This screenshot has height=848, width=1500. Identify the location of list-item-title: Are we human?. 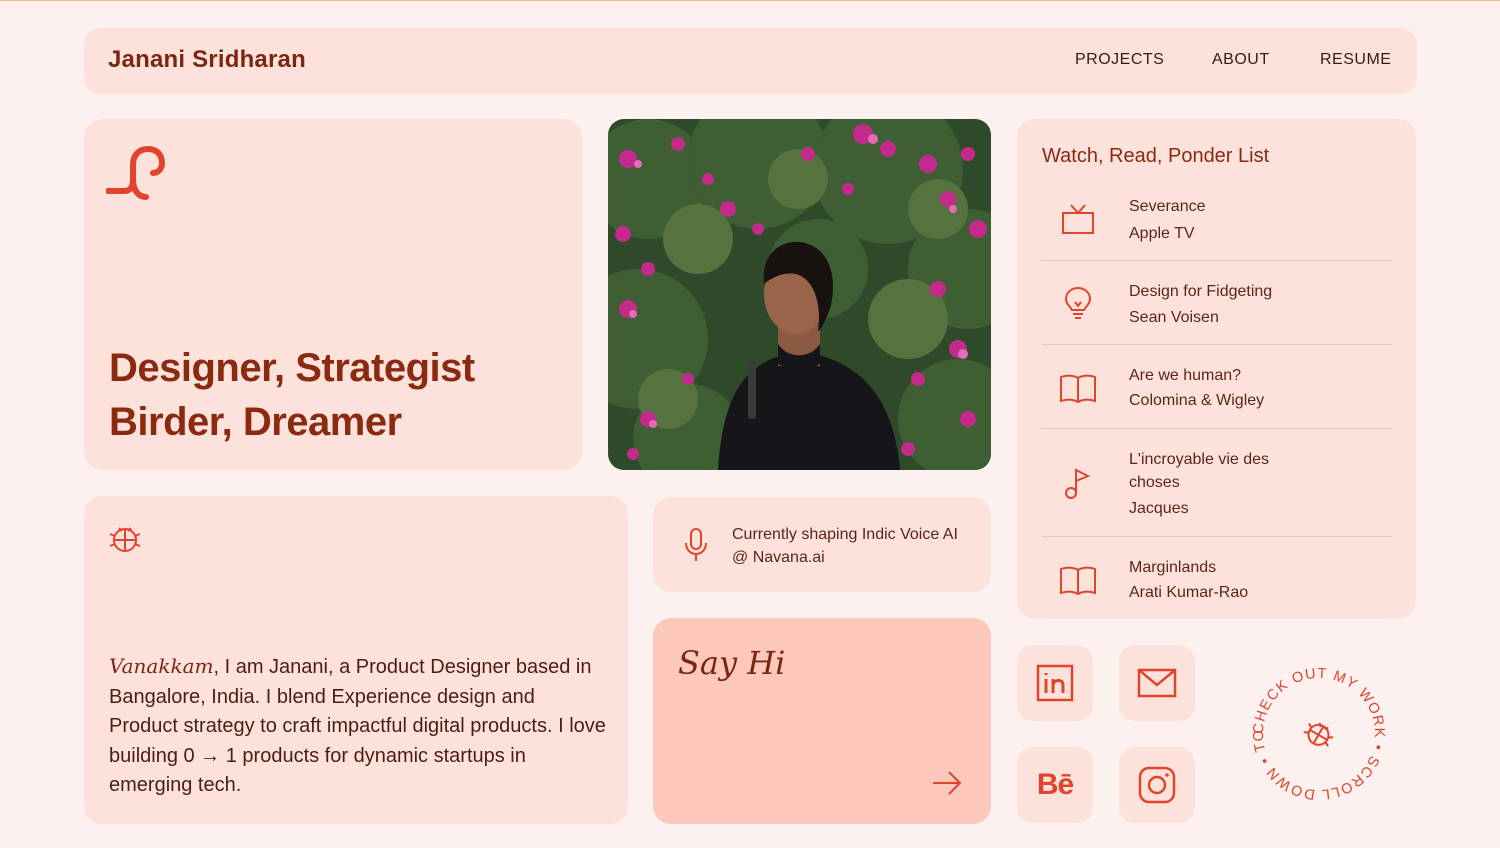
(1185, 375).